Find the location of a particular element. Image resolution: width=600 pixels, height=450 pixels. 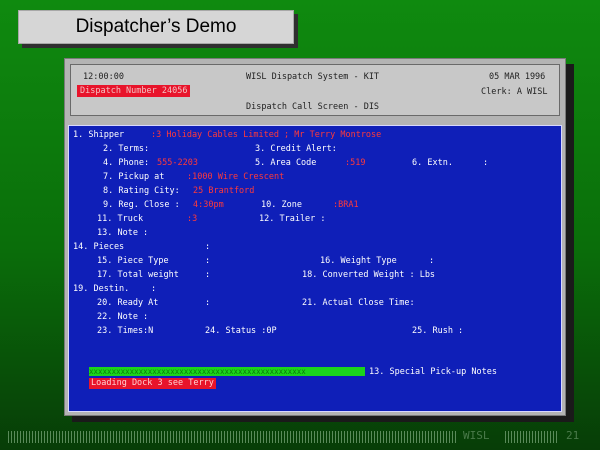

weight-type-field: : is located at coordinates (431, 261).